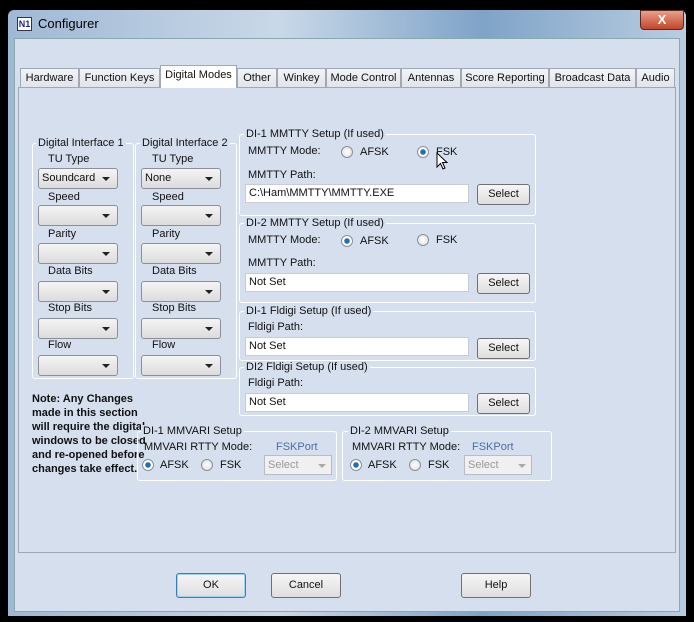 This screenshot has height=622, width=694. I want to click on di1-mmtty-select-button: Select, so click(503, 194).